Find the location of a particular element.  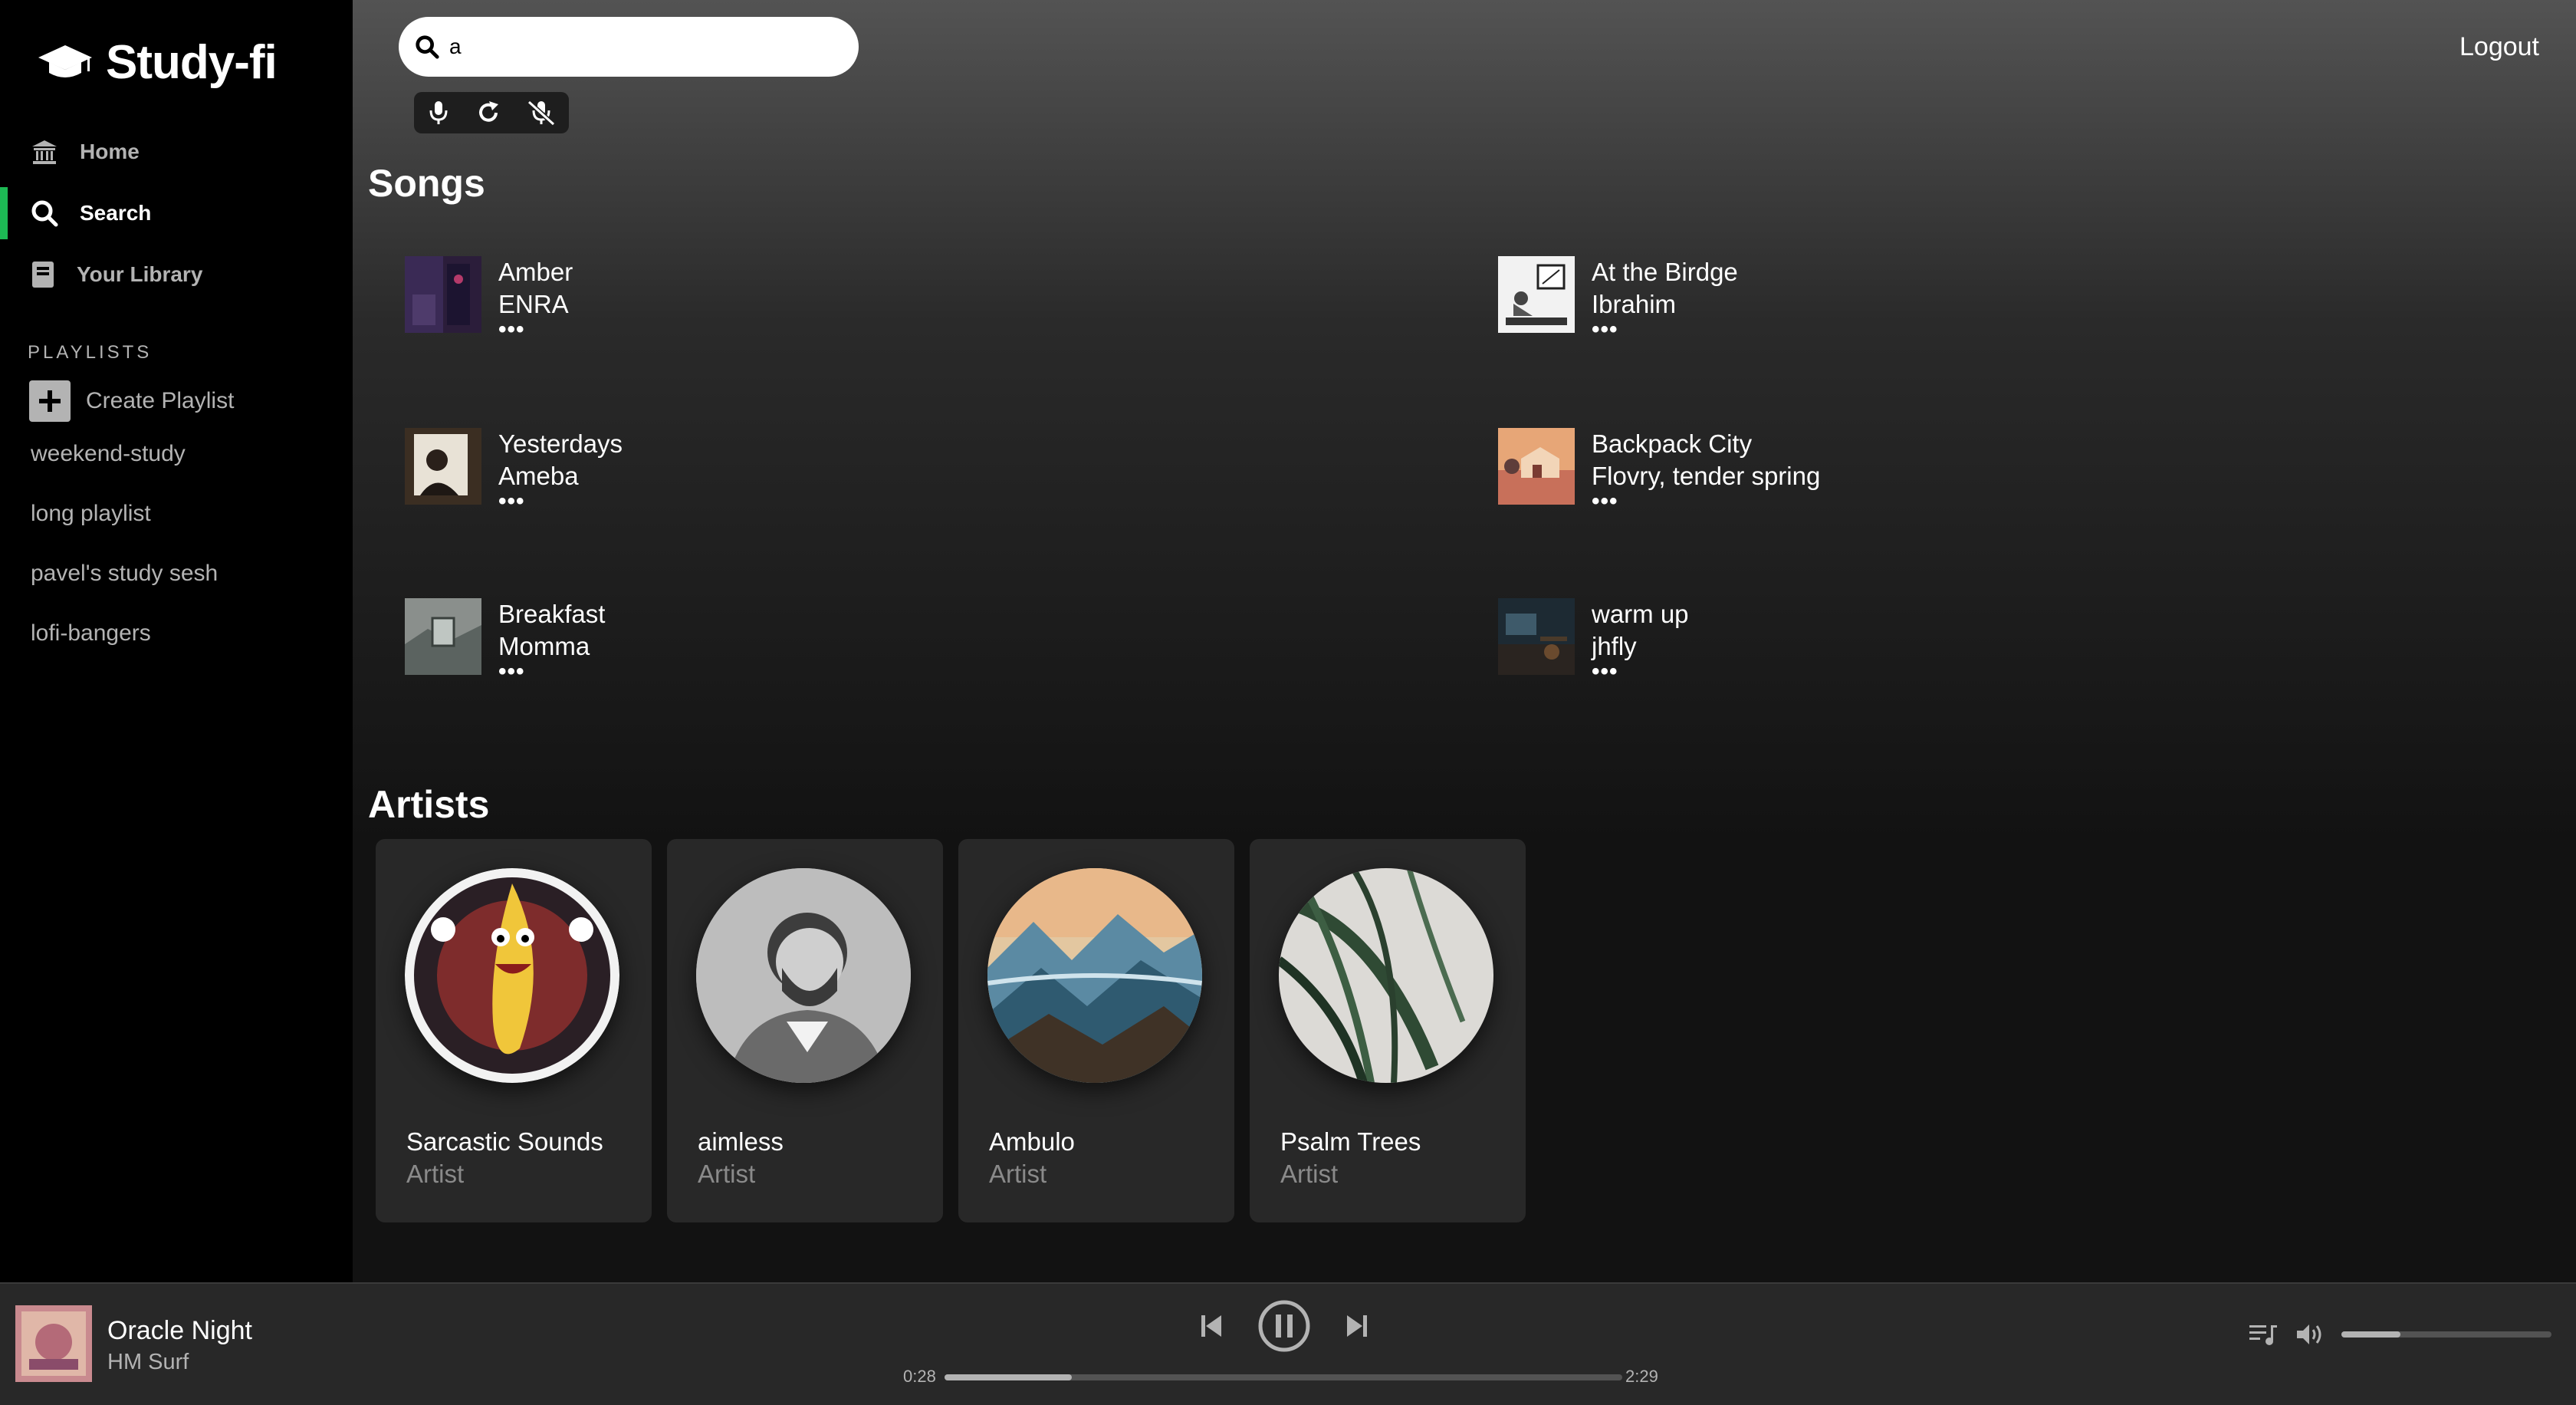

song-title: Yesterdays is located at coordinates (560, 444).